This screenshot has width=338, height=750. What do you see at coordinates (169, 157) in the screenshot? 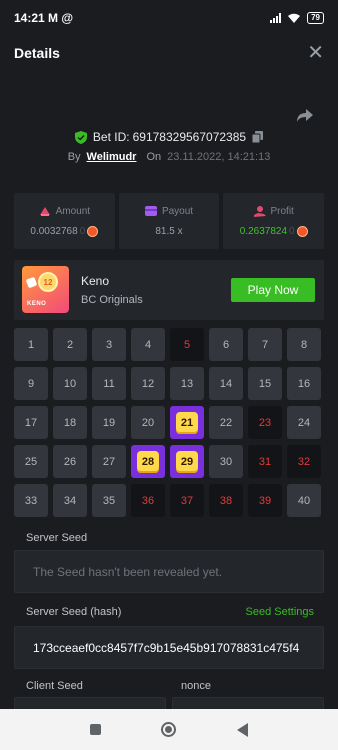
I see `bet-byline: By Welimudr On 23.11.2022, 14:21:13` at bounding box center [169, 157].